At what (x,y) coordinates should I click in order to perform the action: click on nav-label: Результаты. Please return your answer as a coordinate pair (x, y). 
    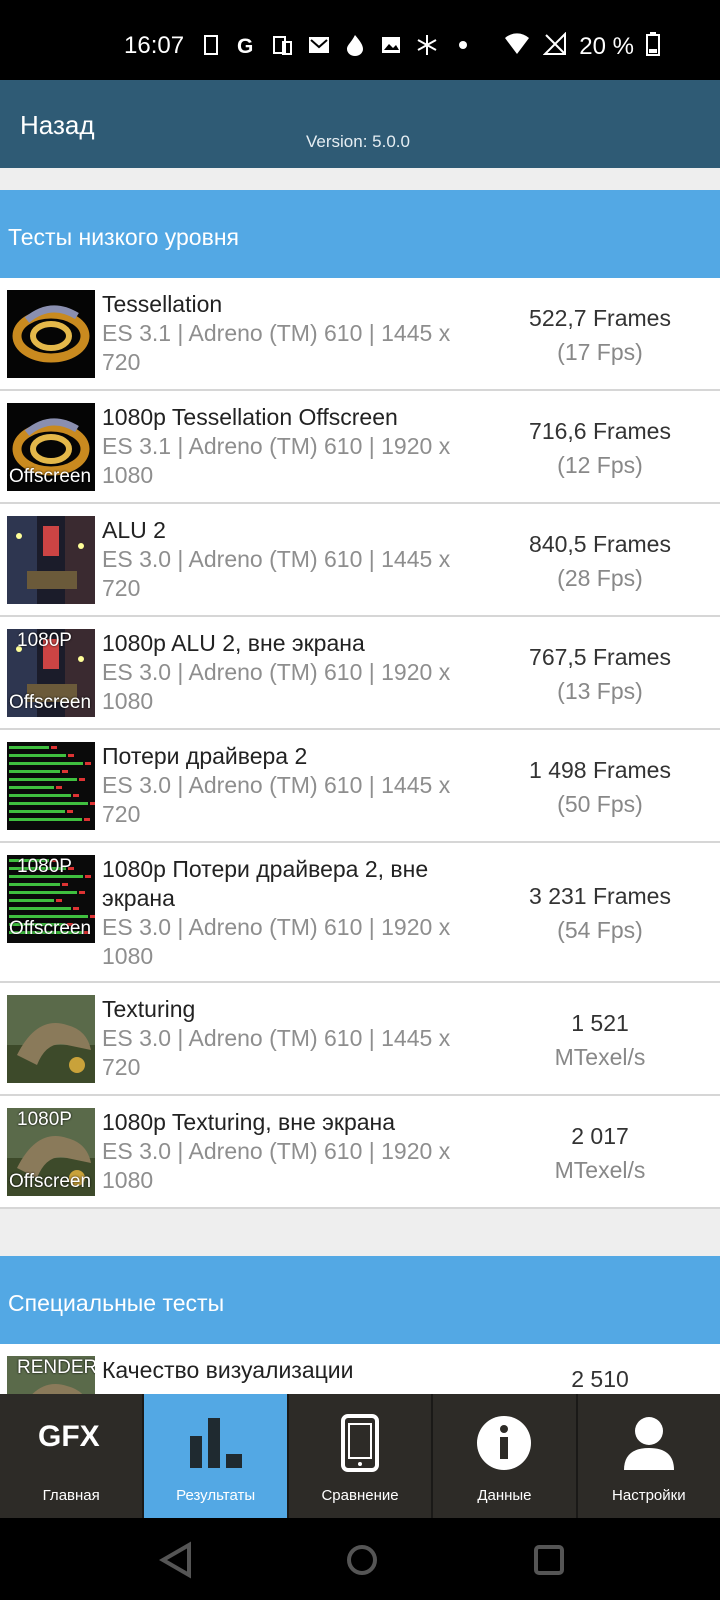
    Looking at the image, I should click on (216, 1495).